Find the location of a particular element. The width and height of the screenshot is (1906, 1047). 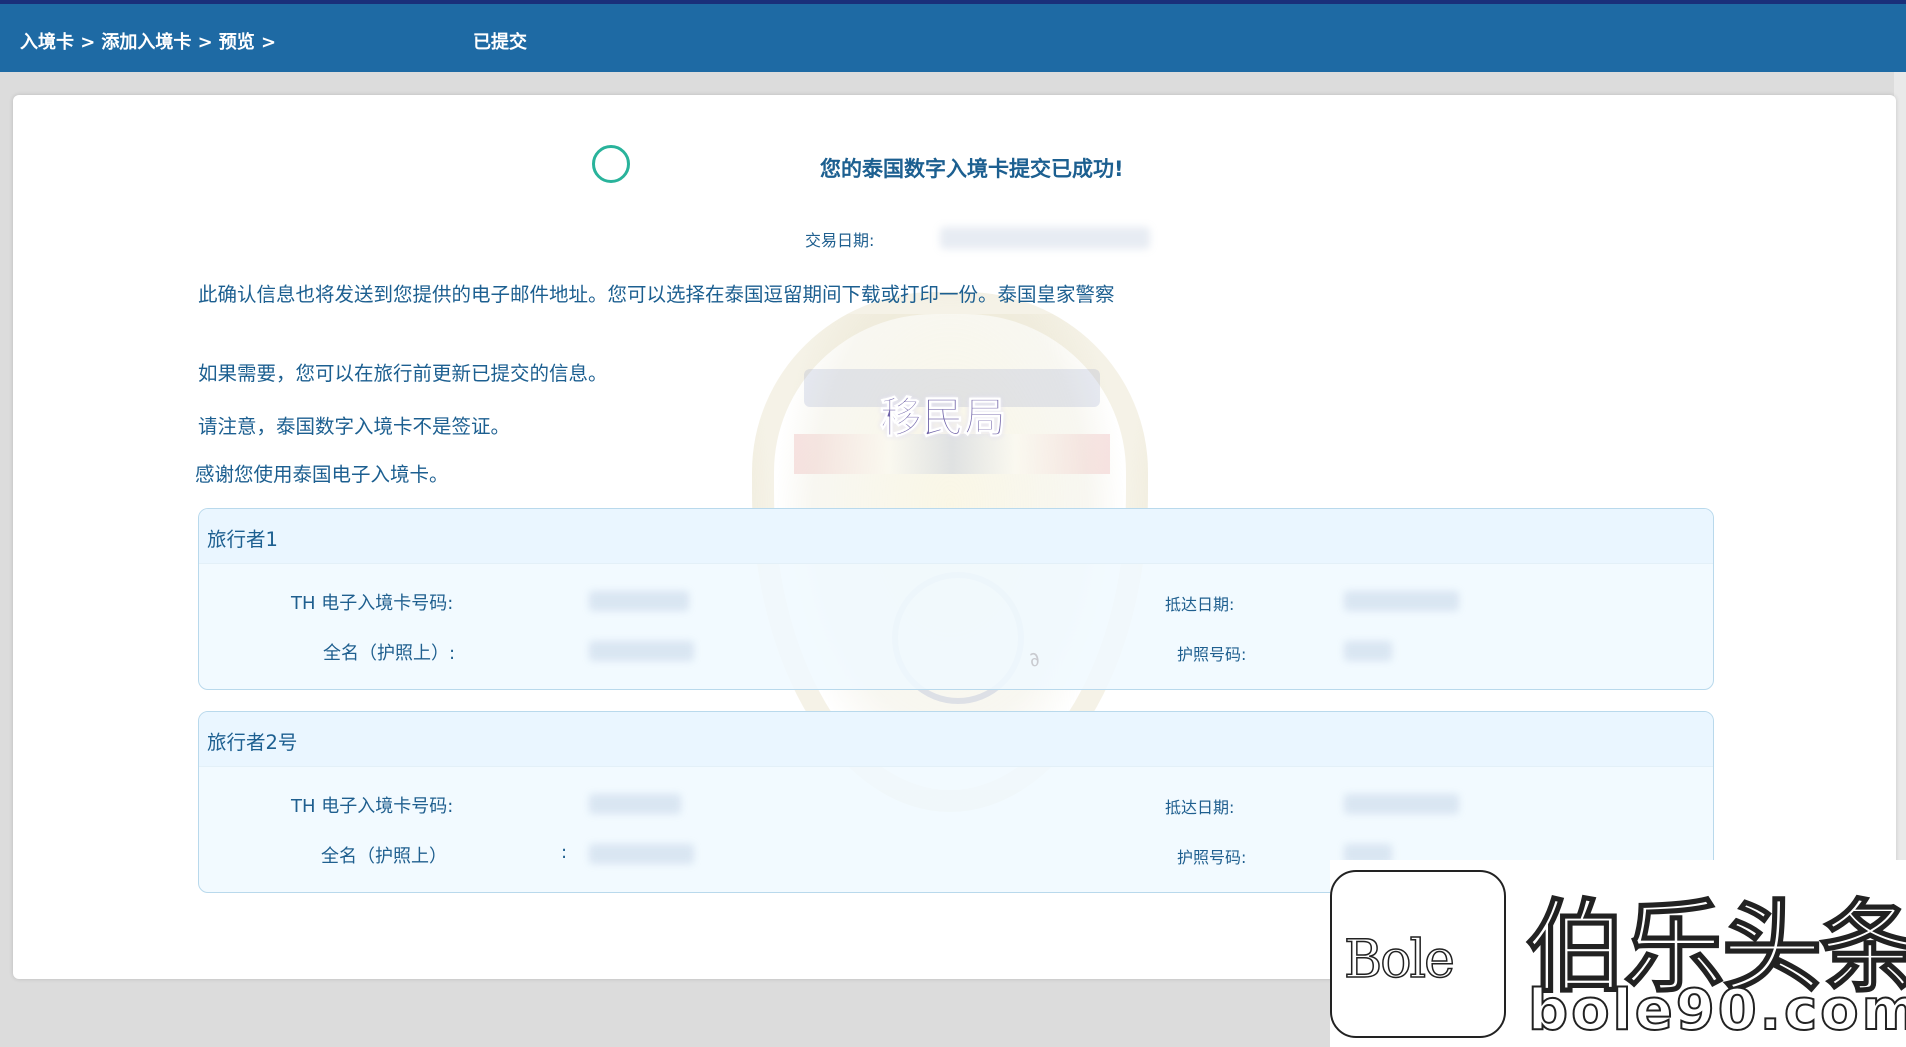

traveler-title: 旅行者2号 is located at coordinates (252, 742).